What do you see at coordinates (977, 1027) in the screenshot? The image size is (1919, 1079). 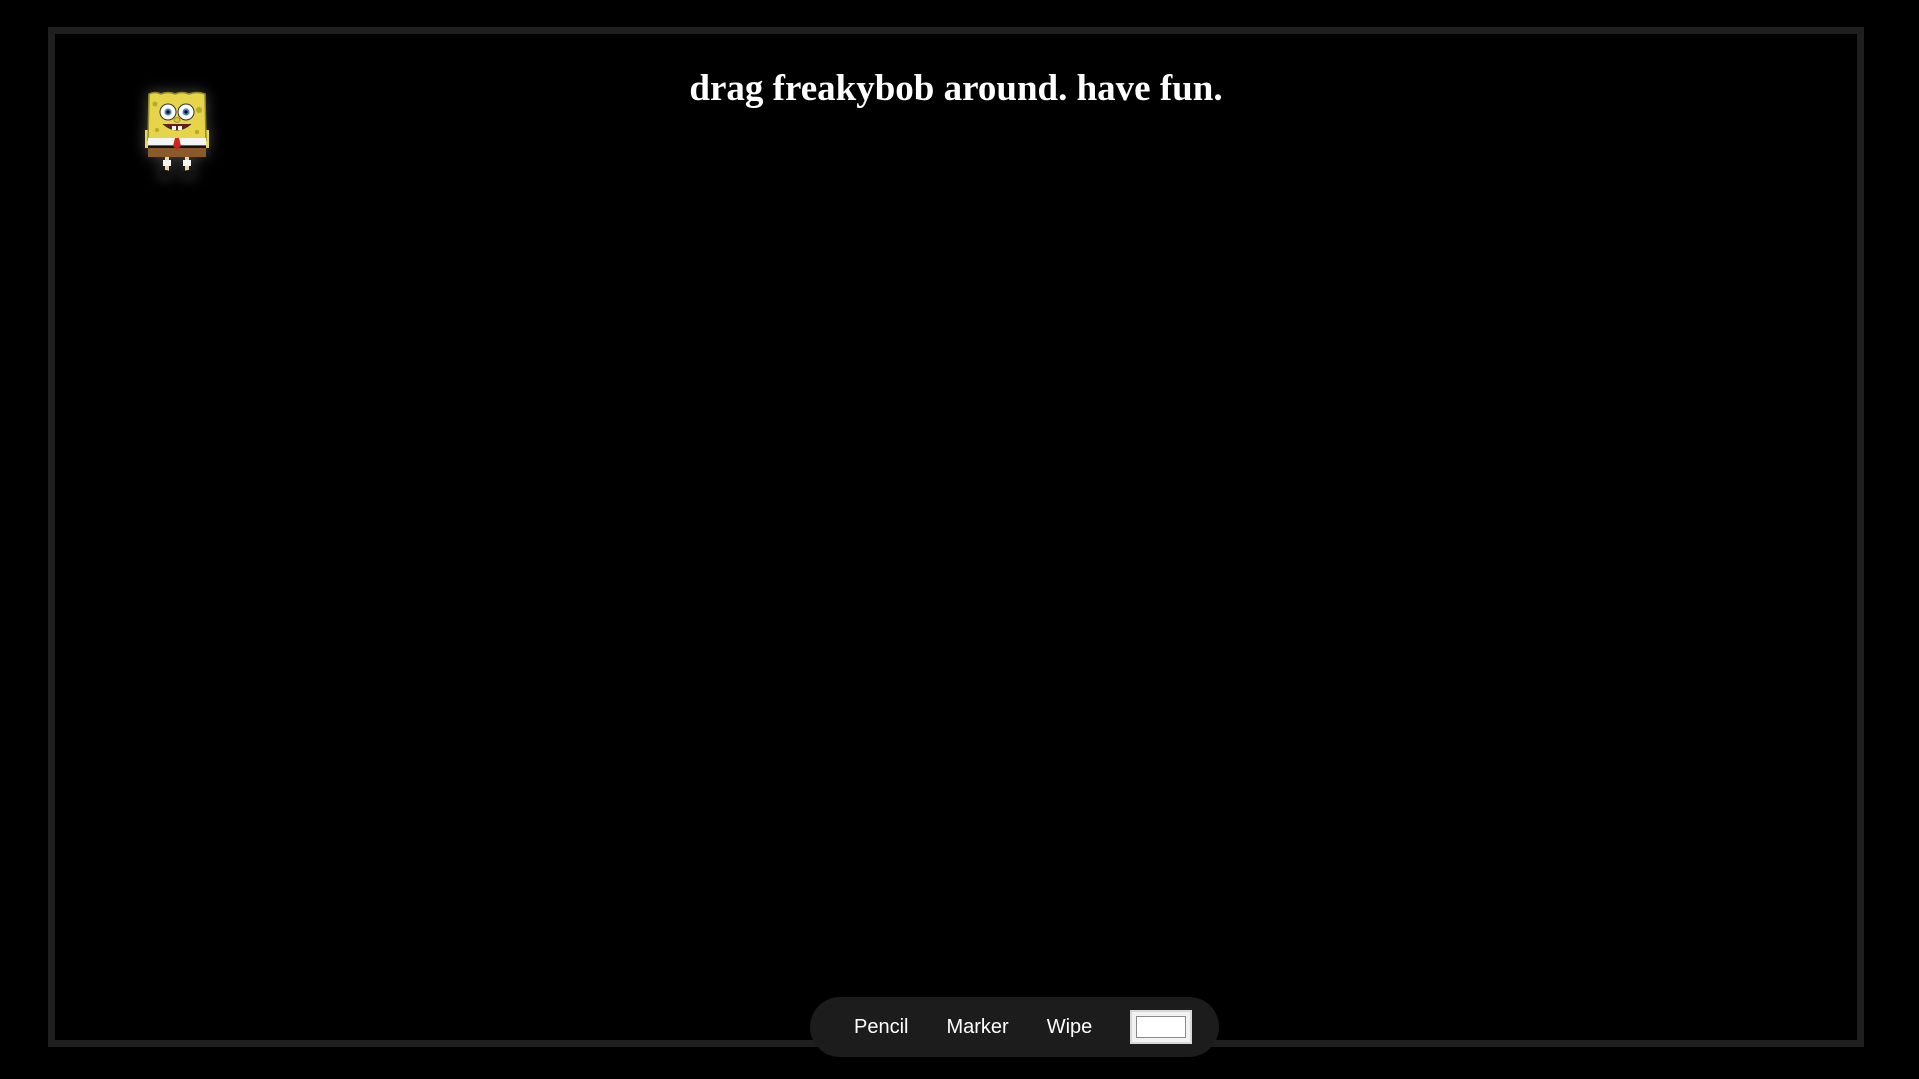 I see `marker-tool-button: Marker` at bounding box center [977, 1027].